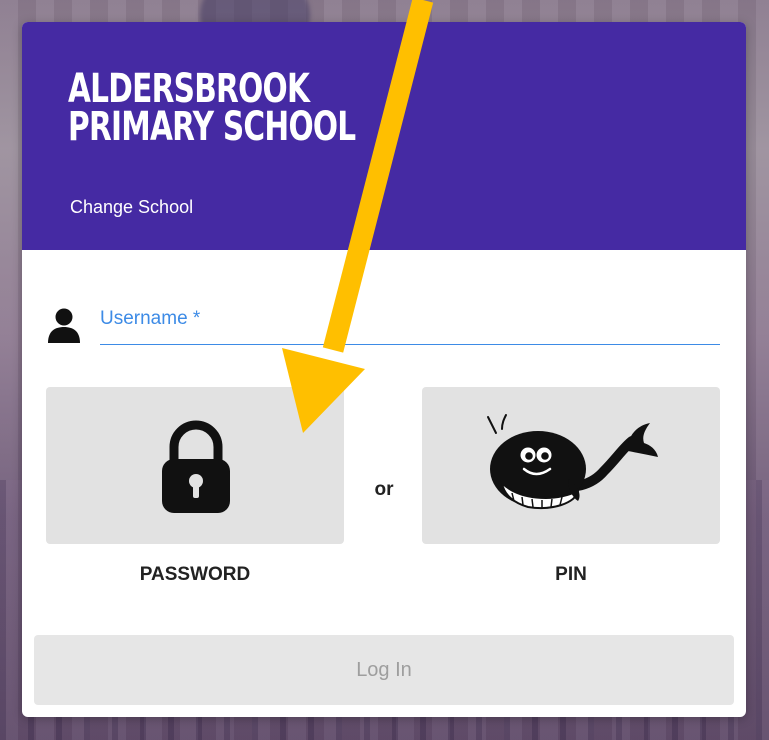 This screenshot has height=740, width=769. I want to click on padlock-icon, so click(196, 466).